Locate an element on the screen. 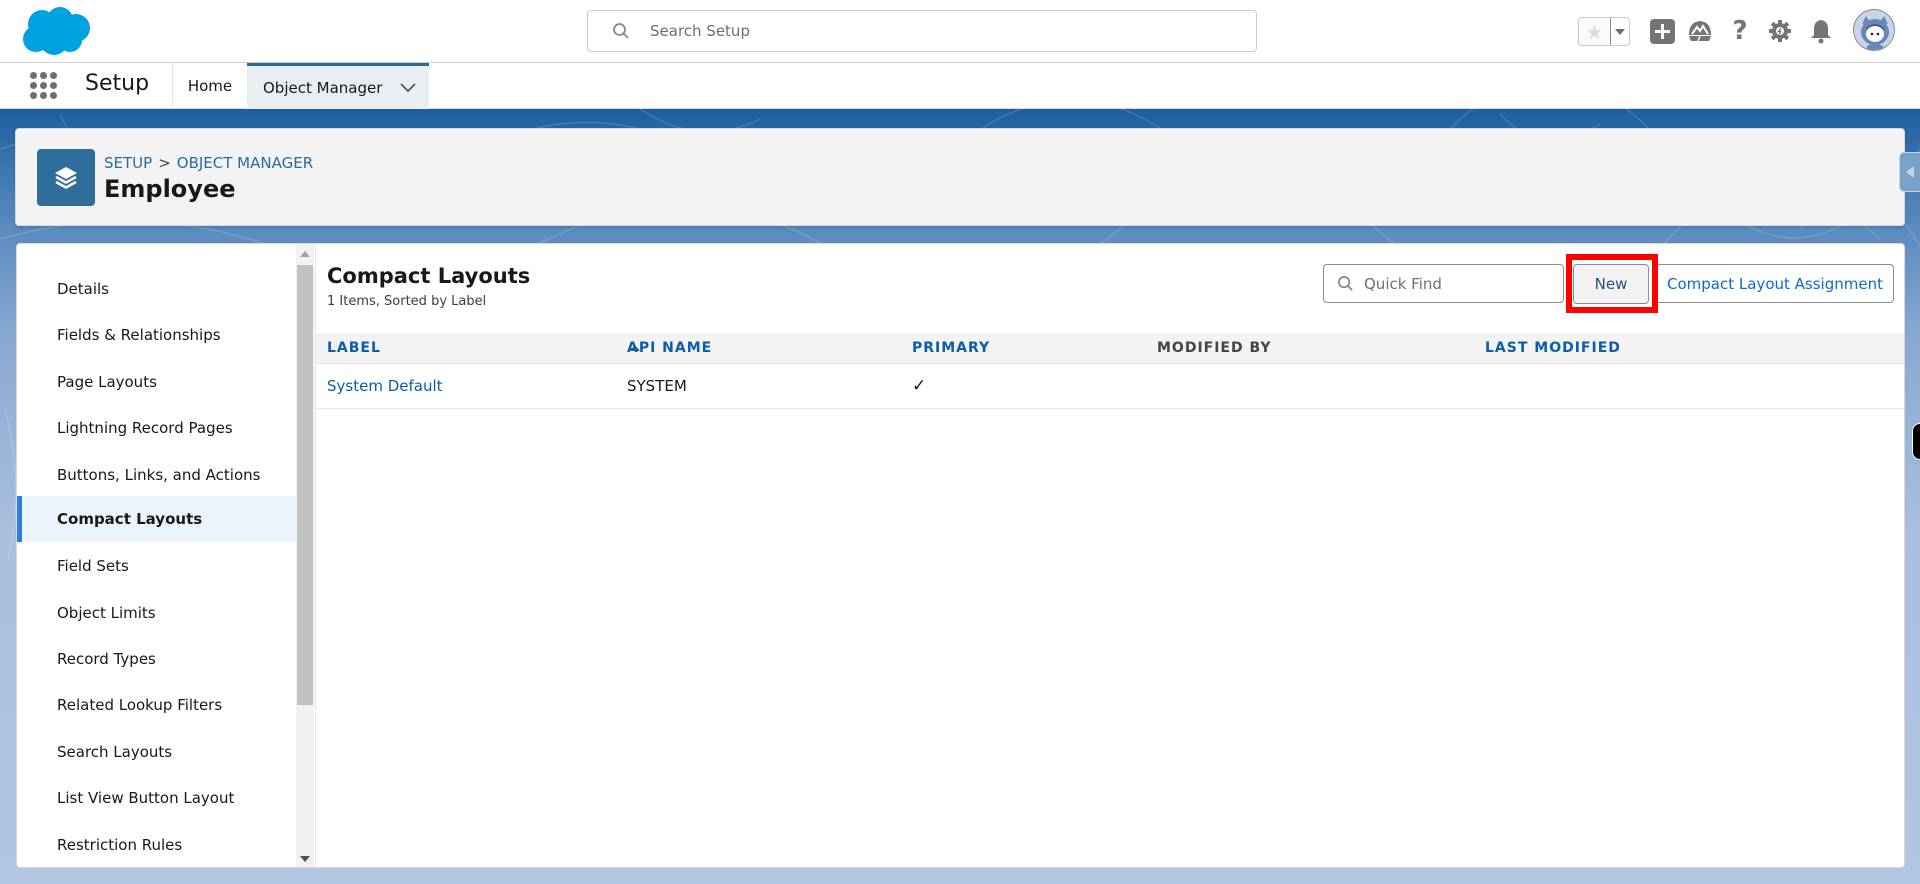 Image resolution: width=1920 pixels, height=884 pixels. sidebar-item-object-limits: Object Limits is located at coordinates (156, 613).